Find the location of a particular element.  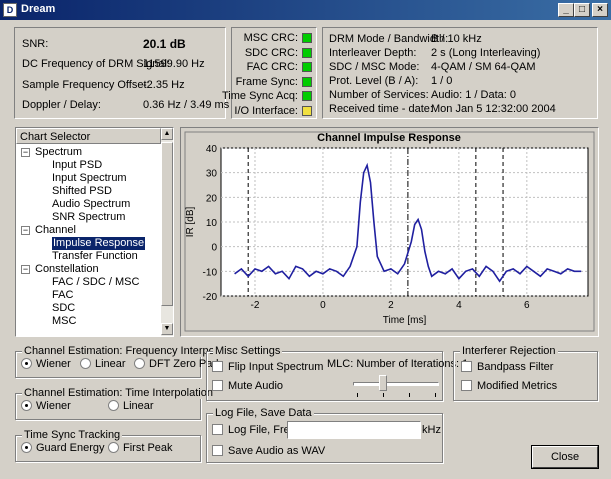

mlc-slider-thumb is located at coordinates (382, 383).